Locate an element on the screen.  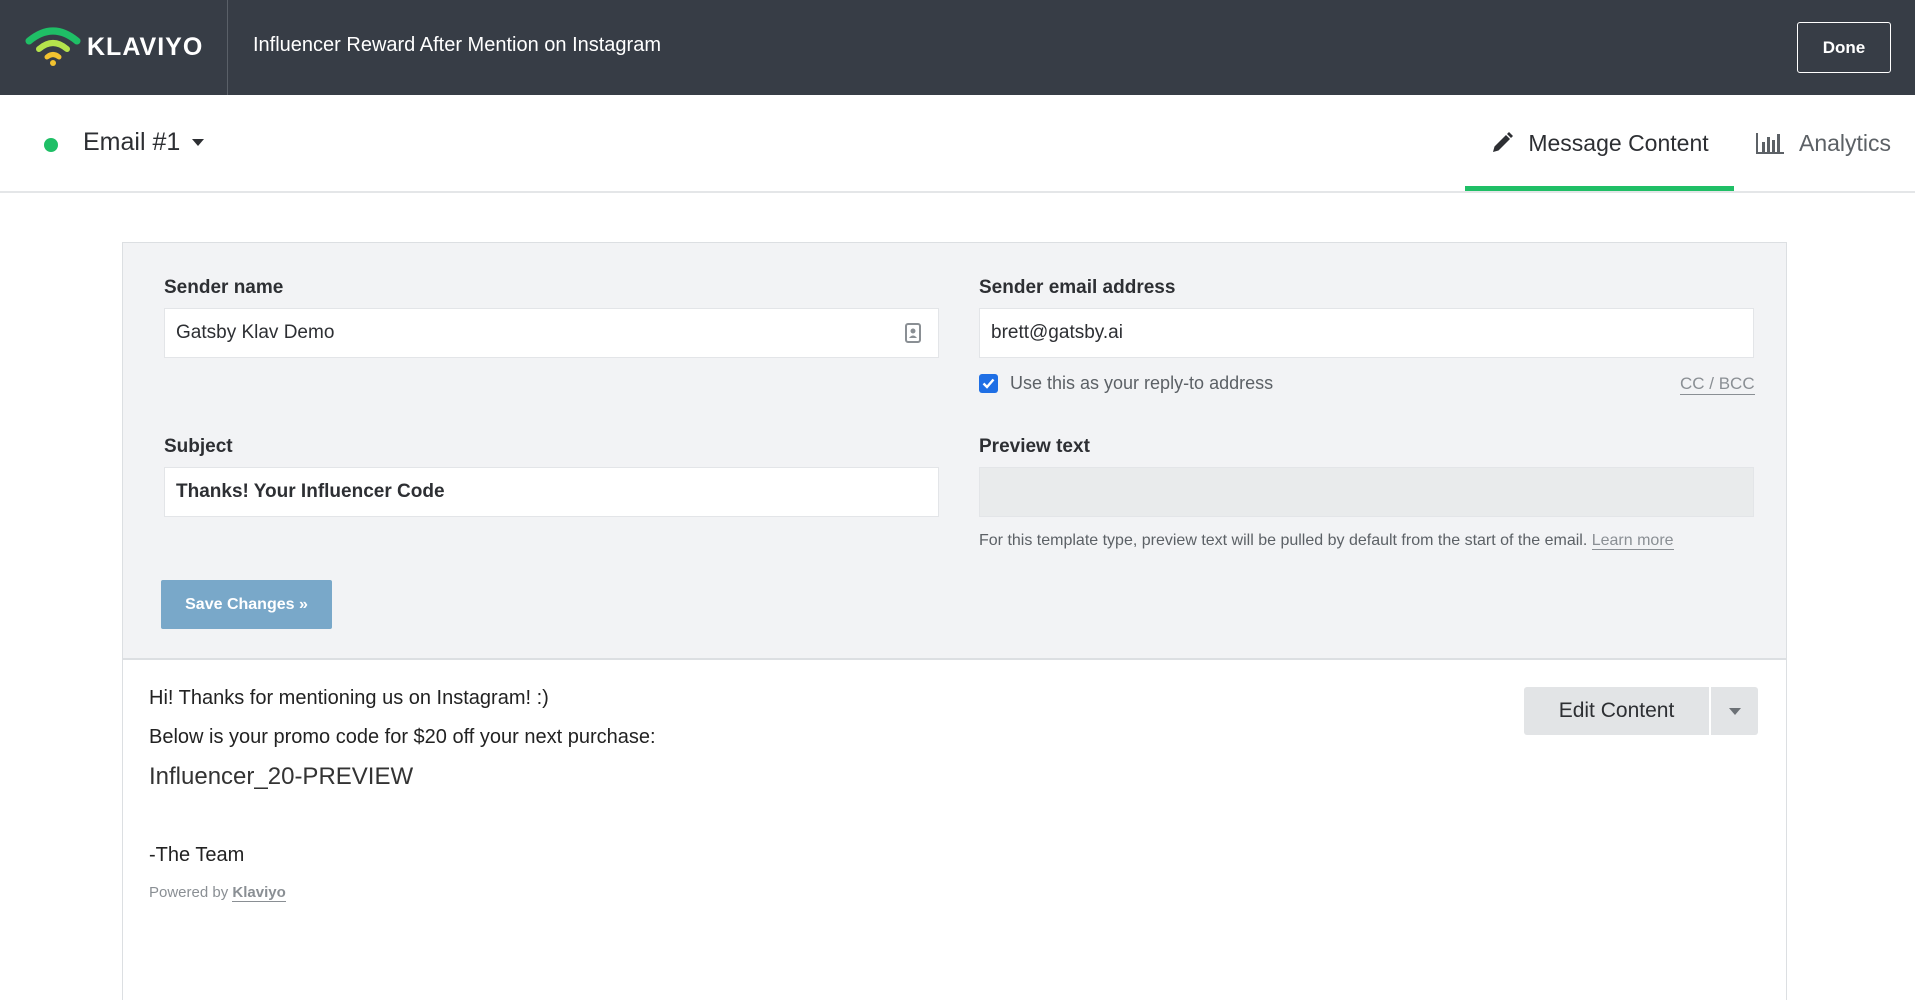
subject-input: Thanks! Your Influencer Code is located at coordinates (551, 492).